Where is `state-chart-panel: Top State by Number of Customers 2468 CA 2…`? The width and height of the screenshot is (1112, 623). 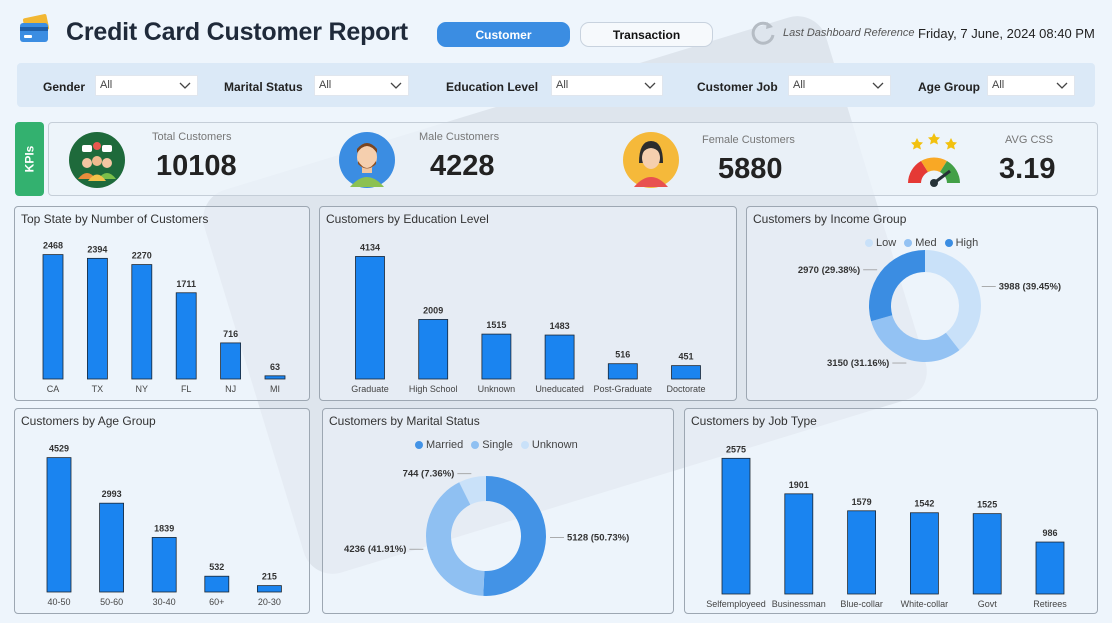
state-chart-panel: Top State by Number of Customers 2468 CA 2… is located at coordinates (162, 303).